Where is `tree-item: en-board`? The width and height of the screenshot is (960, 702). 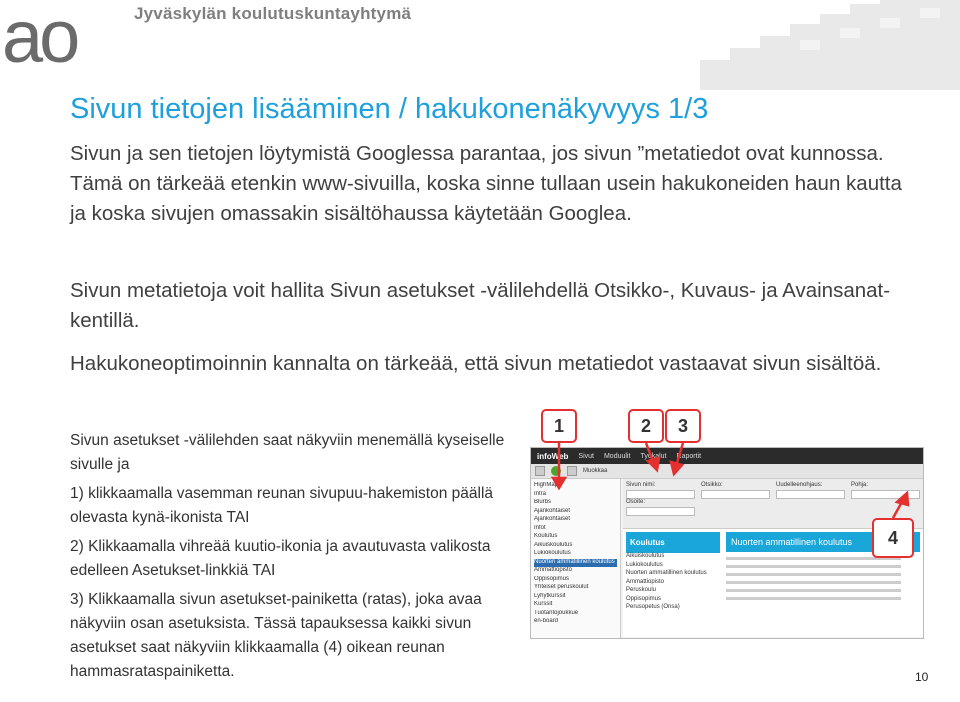
tree-item: en-board is located at coordinates (575, 622).